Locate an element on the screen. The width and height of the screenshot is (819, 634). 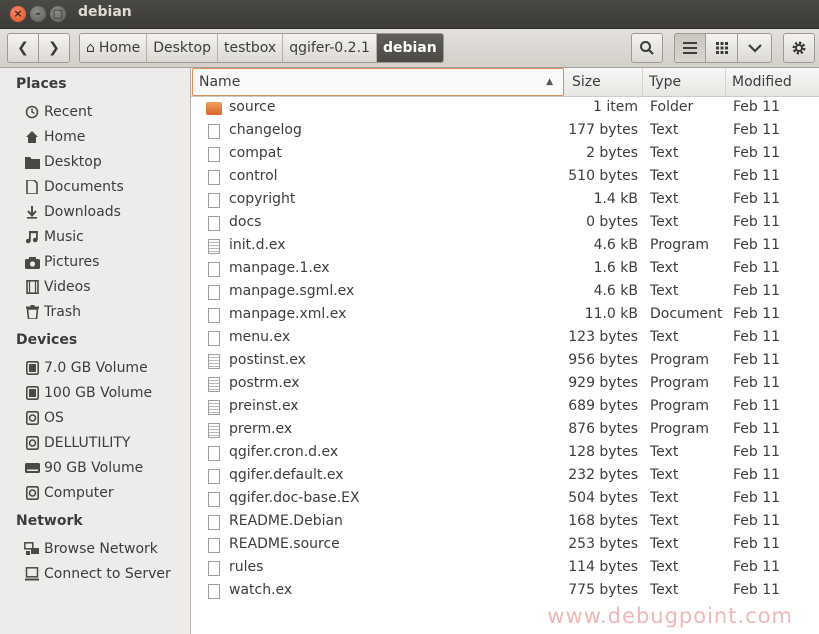
forward-button: ❯ is located at coordinates (54, 48).